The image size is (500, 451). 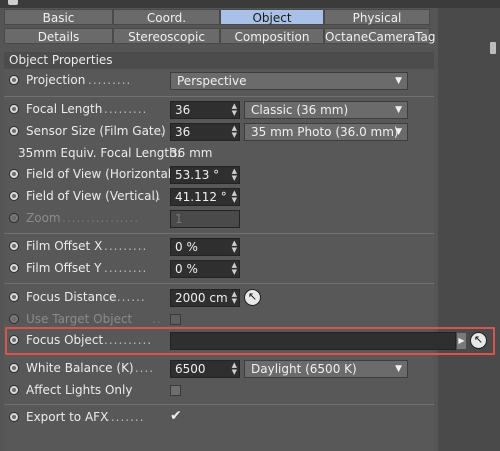 I want to click on window-top-strip, so click(x=250, y=4).